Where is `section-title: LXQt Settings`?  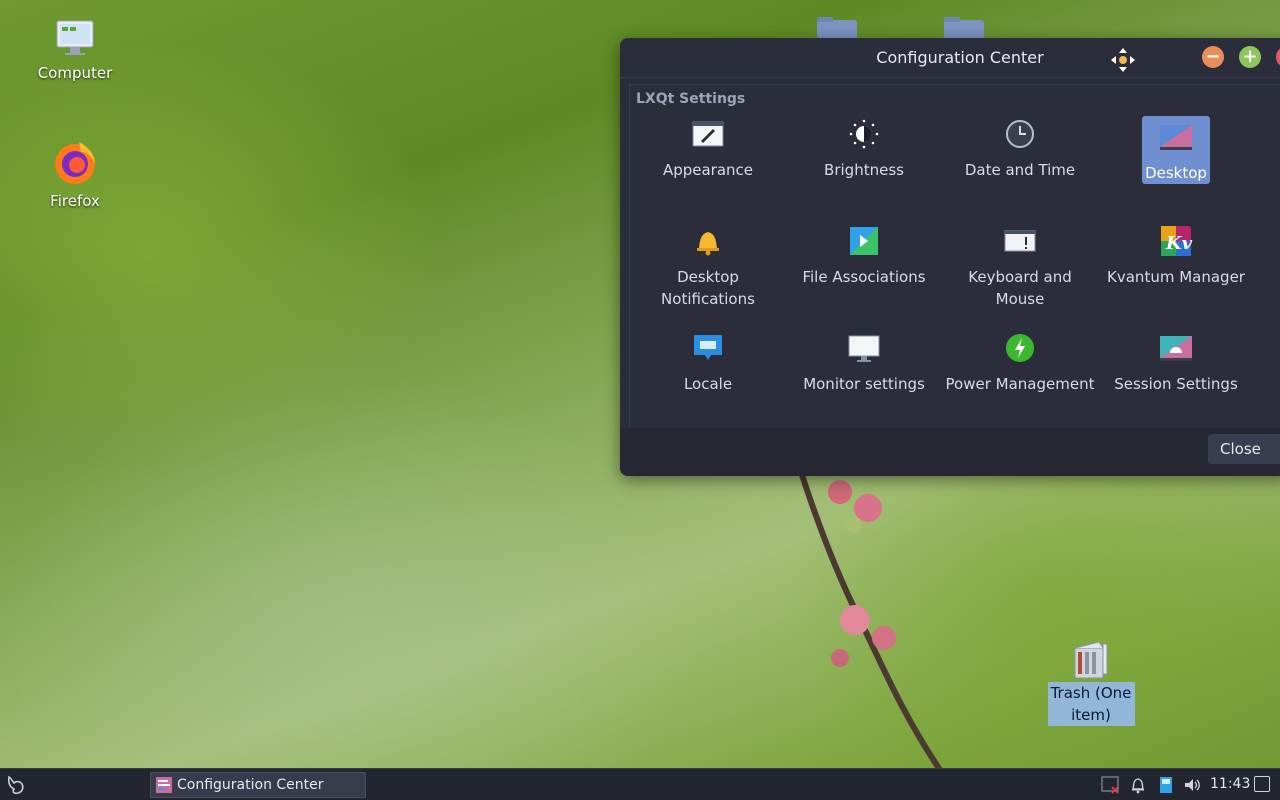
section-title: LXQt Settings is located at coordinates (691, 99).